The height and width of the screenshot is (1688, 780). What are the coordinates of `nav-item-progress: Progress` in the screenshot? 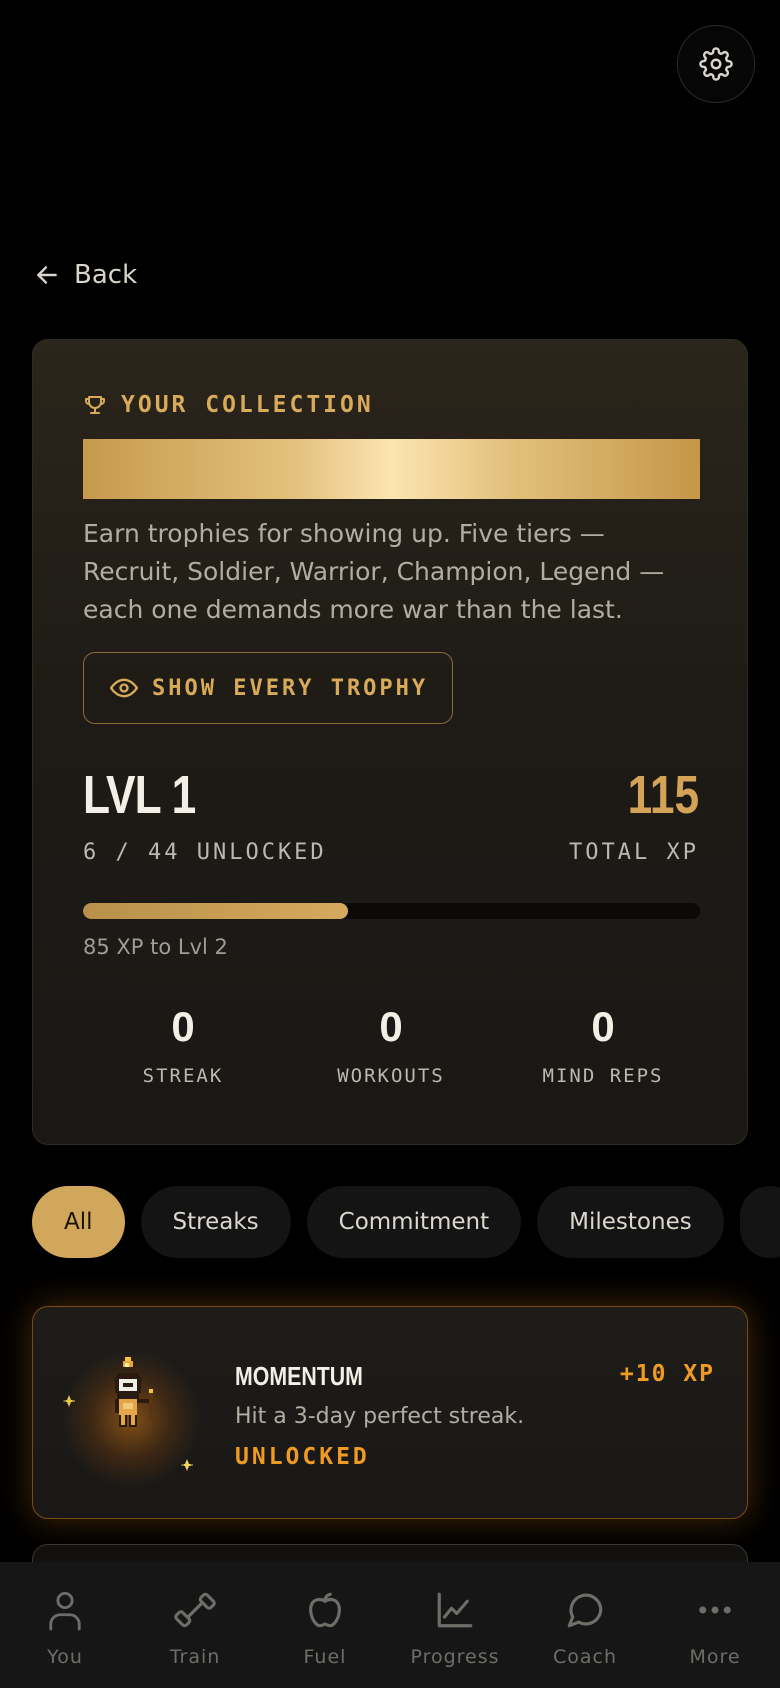 It's located at (455, 1625).